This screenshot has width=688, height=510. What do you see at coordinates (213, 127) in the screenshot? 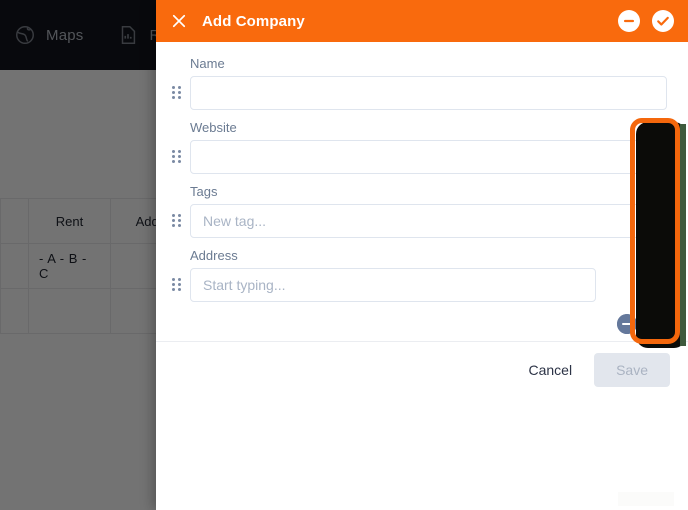
I see `field-label-website: Website` at bounding box center [213, 127].